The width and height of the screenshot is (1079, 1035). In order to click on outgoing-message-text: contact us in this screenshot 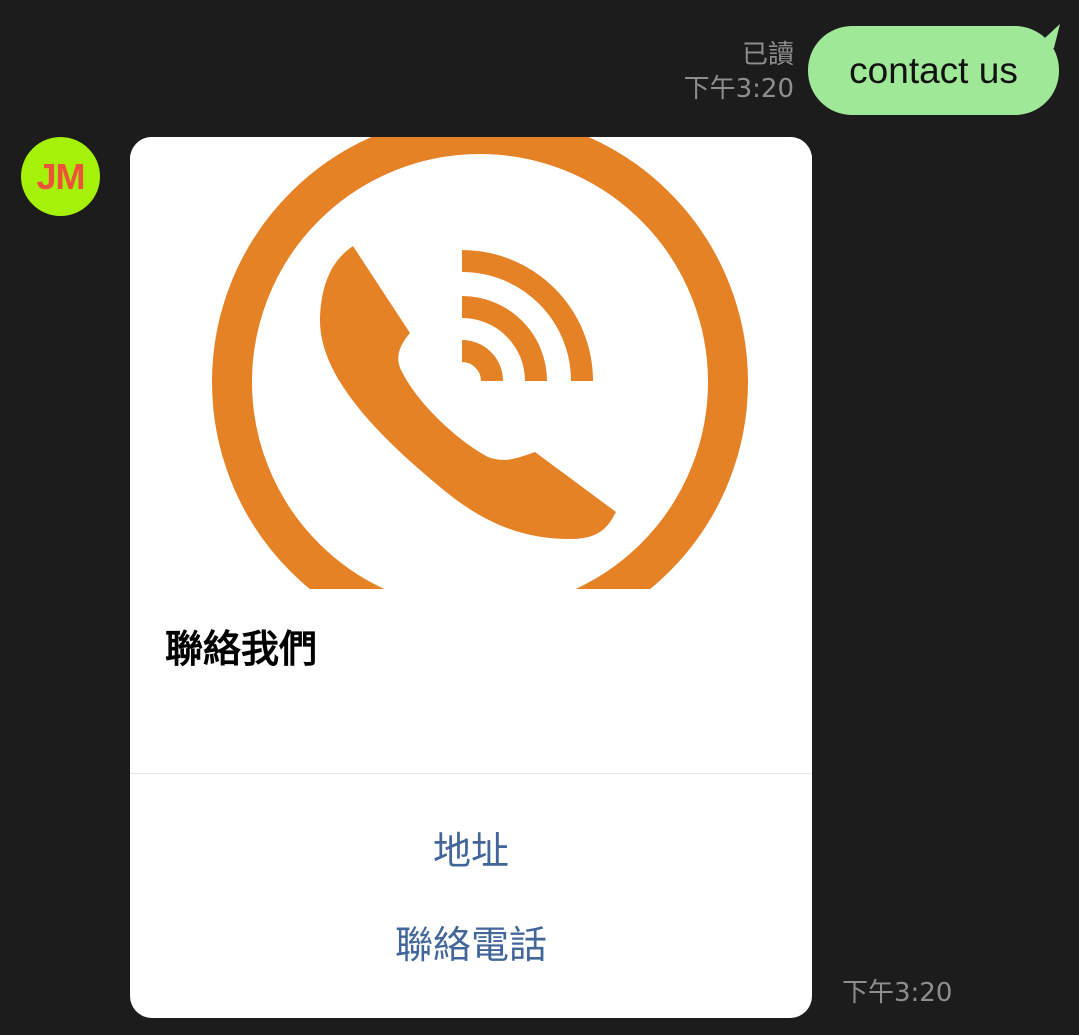, I will do `click(933, 70)`.